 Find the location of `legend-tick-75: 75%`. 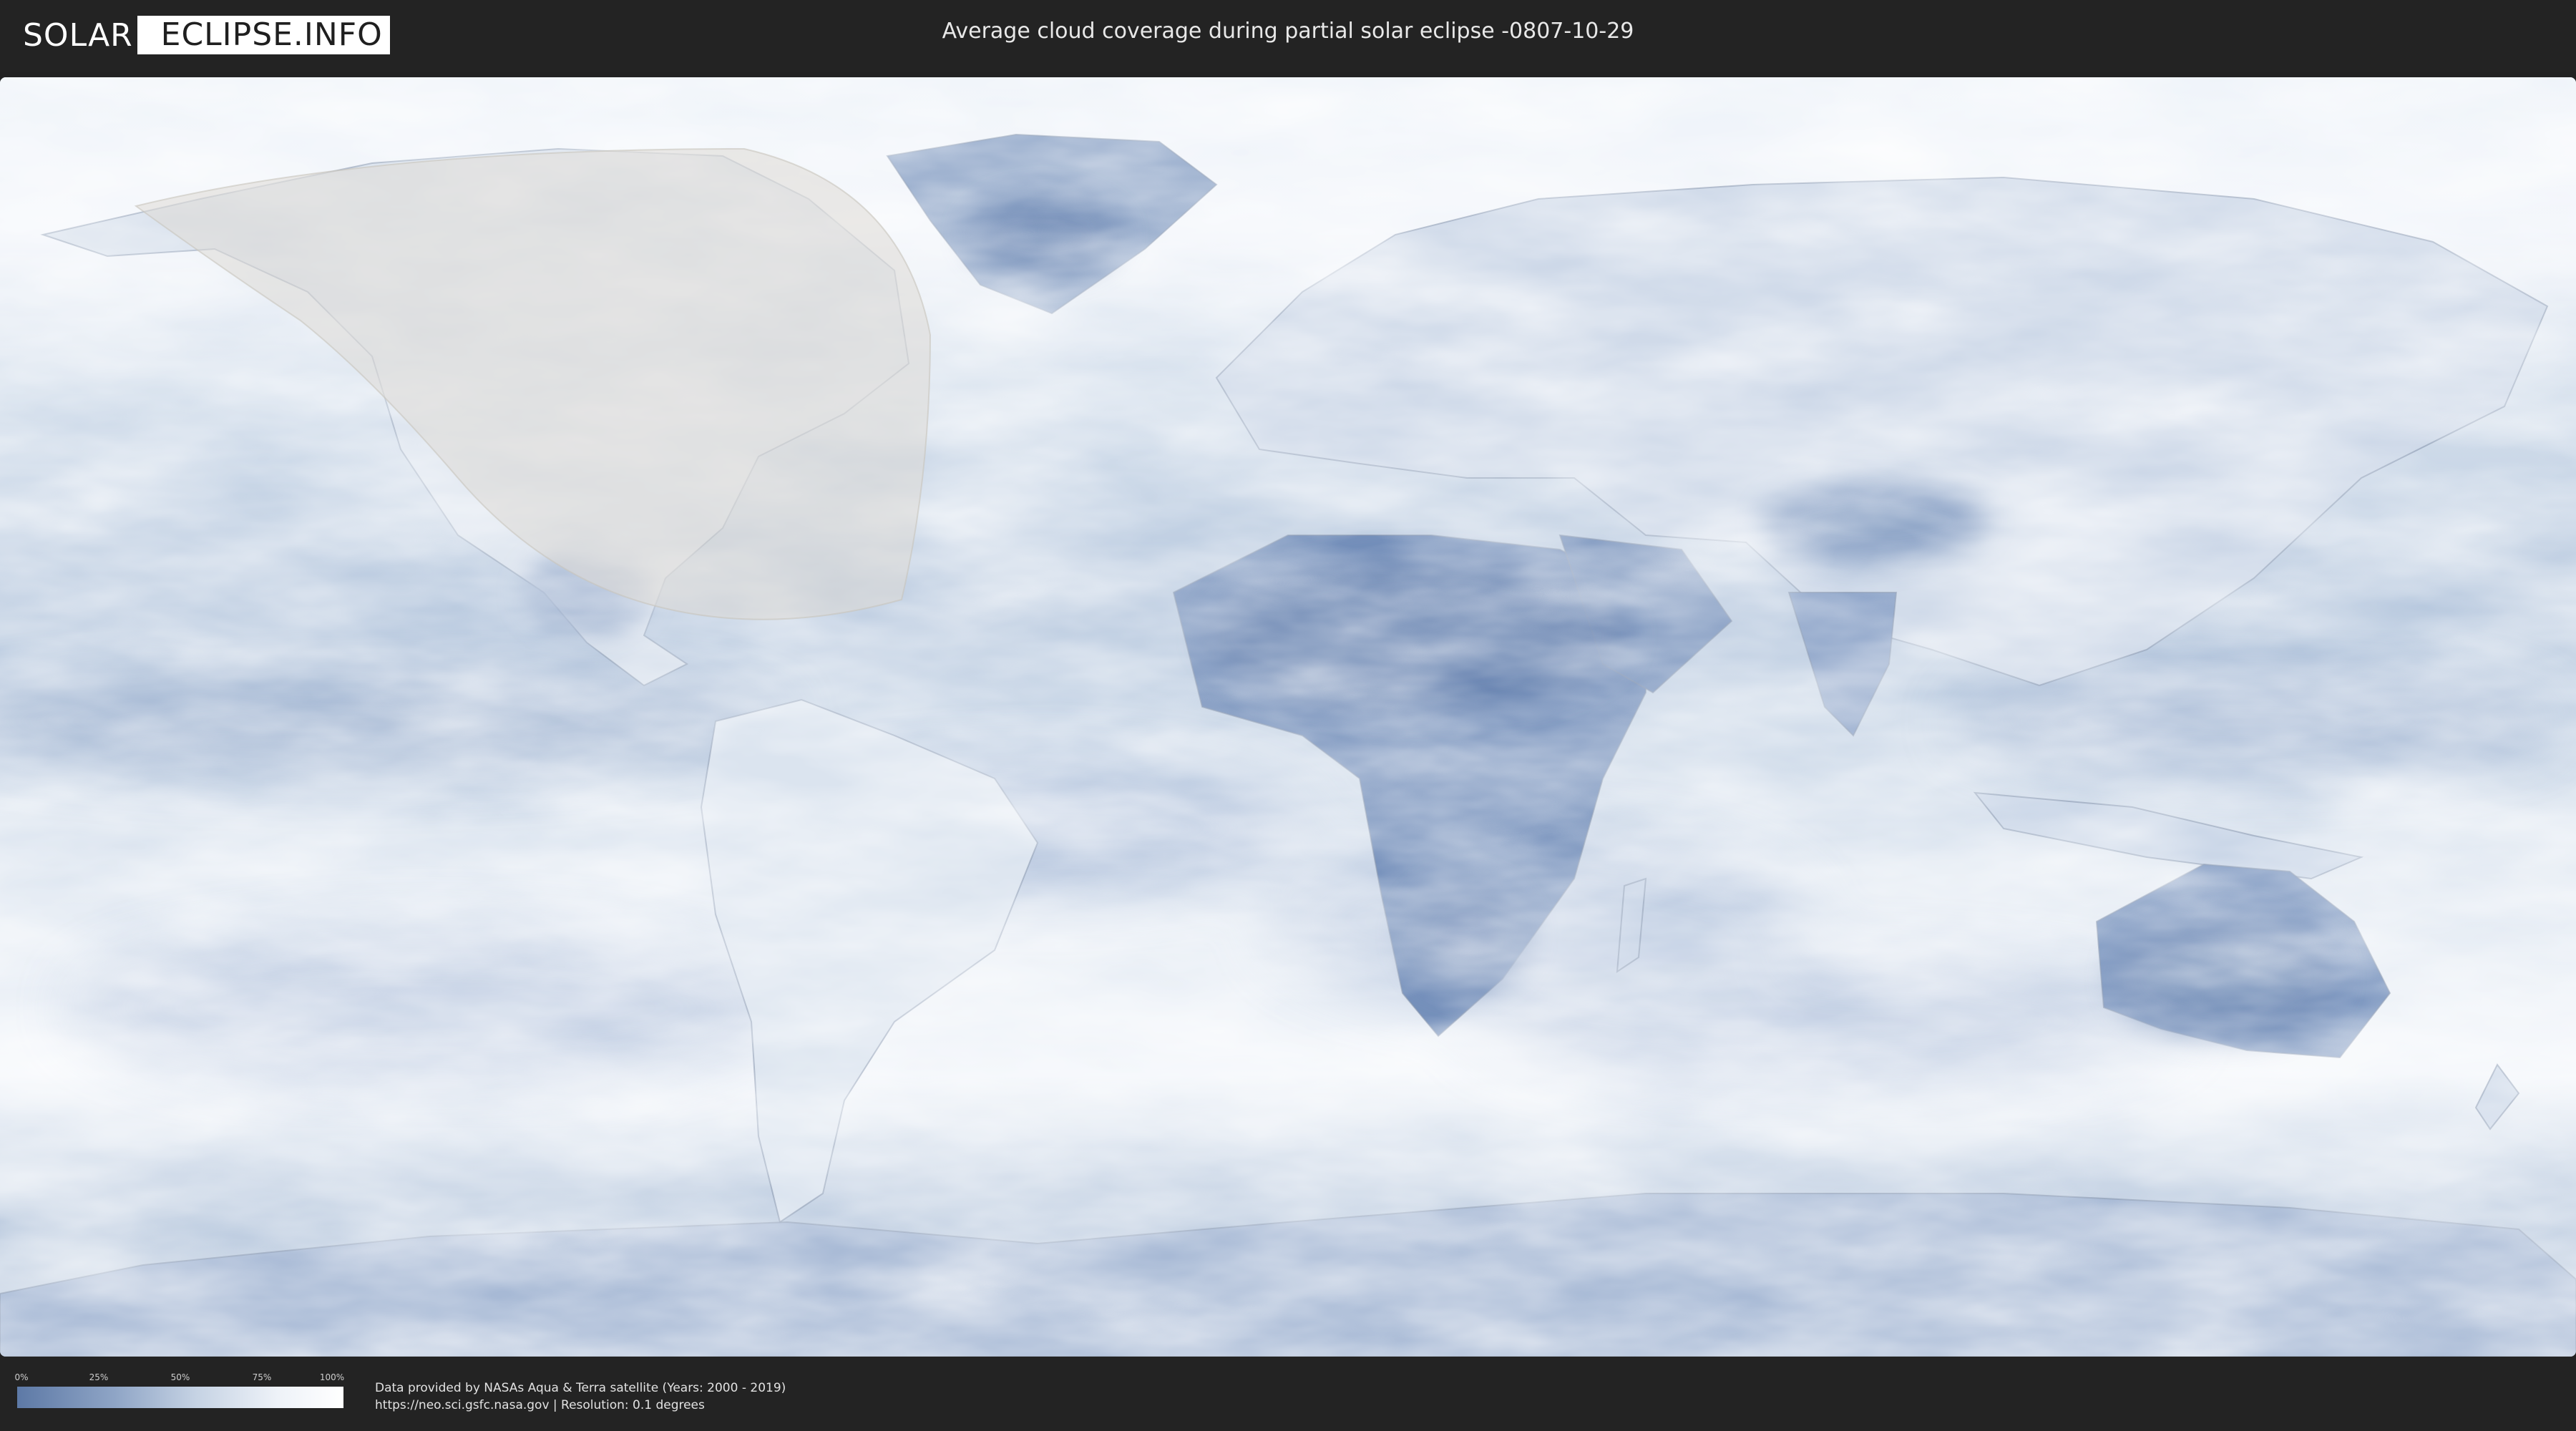

legend-tick-75: 75% is located at coordinates (262, 1377).